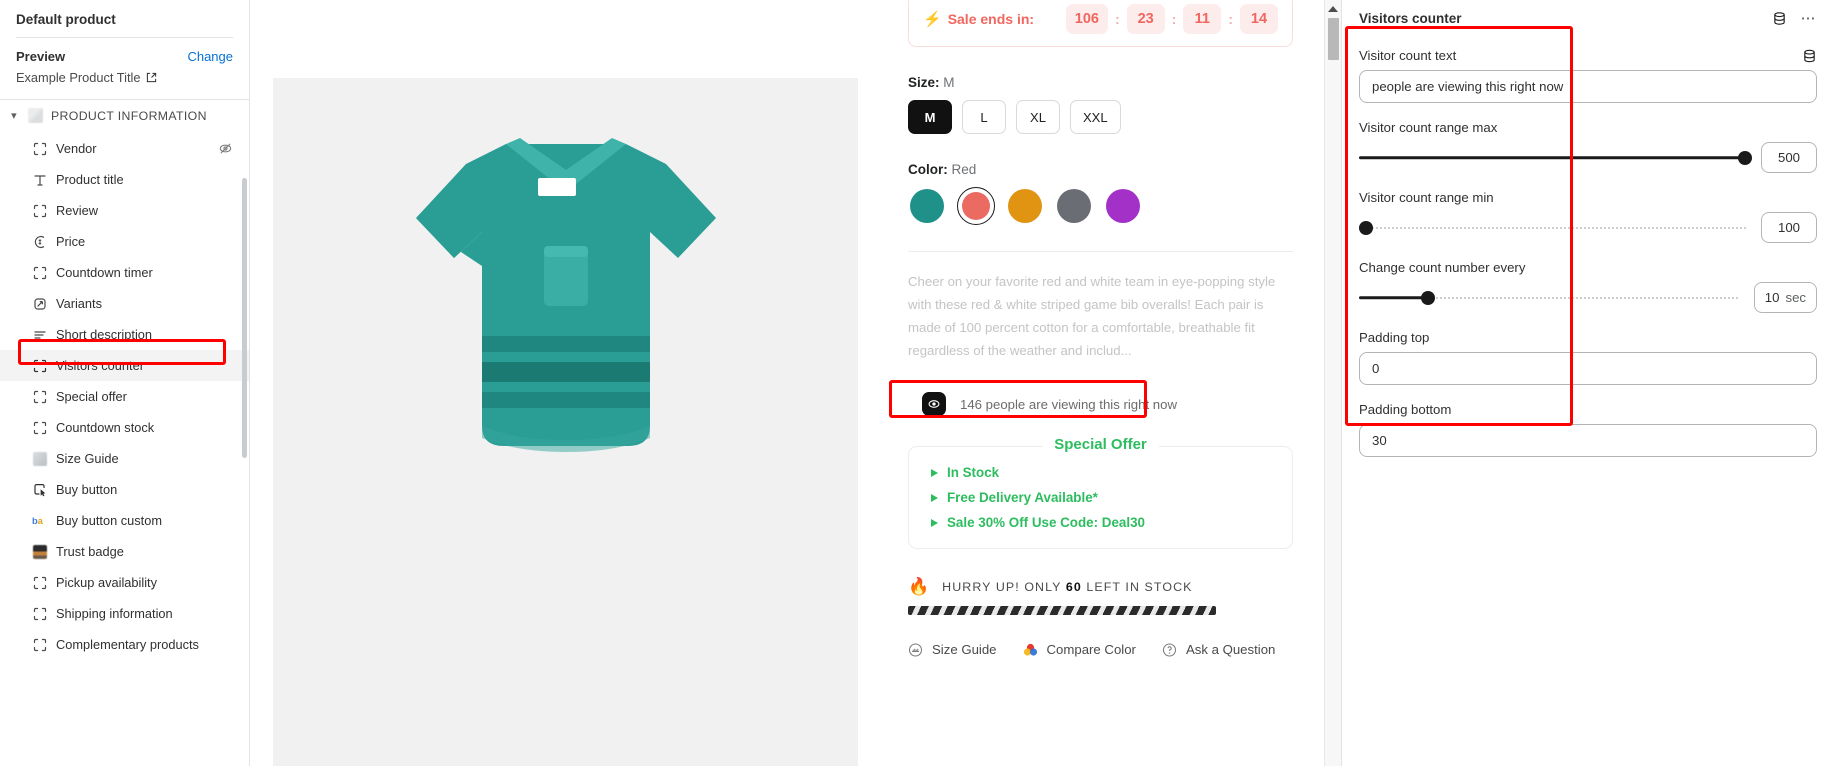 Image resolution: width=1834 pixels, height=766 pixels. Describe the element at coordinates (1171, 19) in the screenshot. I see `countdown-values: 106 : 23 : 11 : 14` at that location.